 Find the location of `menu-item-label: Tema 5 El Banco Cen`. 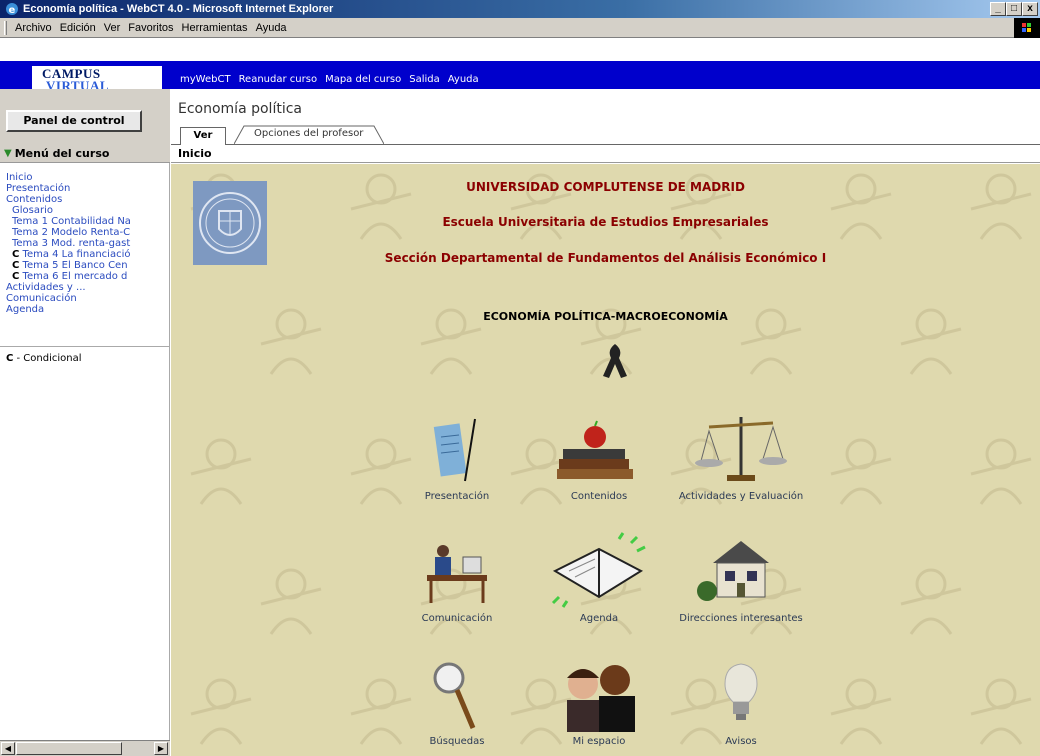

menu-item-label: Tema 5 El Banco Cen is located at coordinates (75, 265).